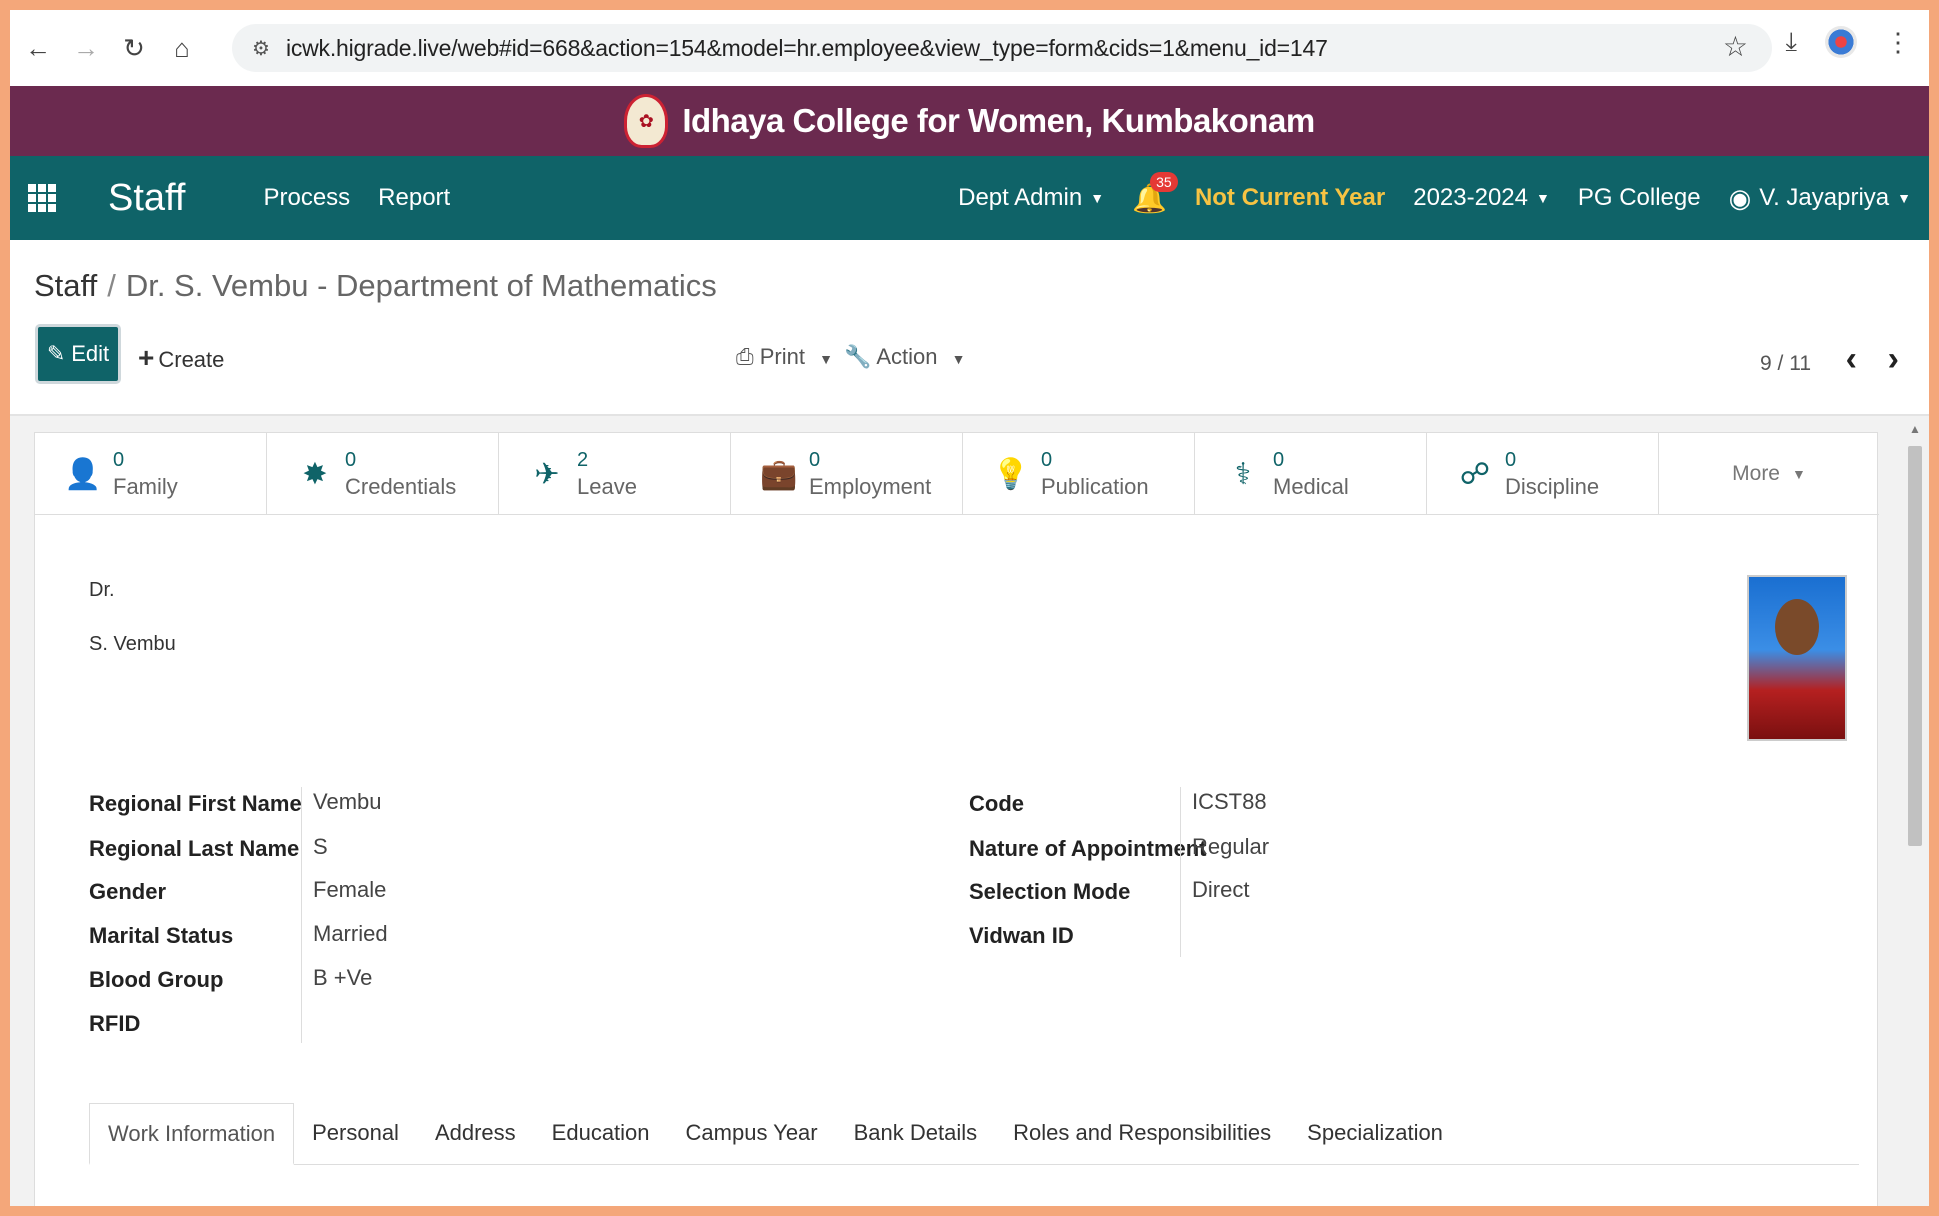 This screenshot has height=1216, width=1939. Describe the element at coordinates (779, 474) in the screenshot. I see `briefcase-icon: 💼` at that location.